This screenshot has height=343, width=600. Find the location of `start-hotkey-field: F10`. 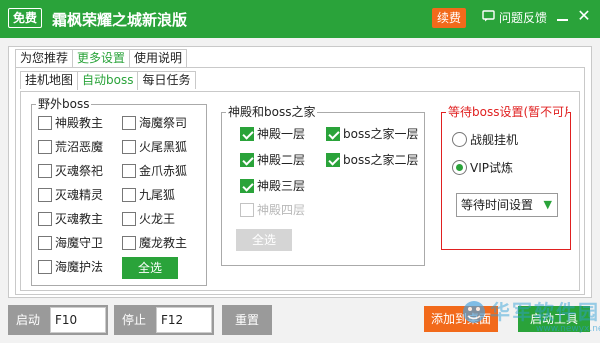

start-hotkey-field: F10 is located at coordinates (78, 320).